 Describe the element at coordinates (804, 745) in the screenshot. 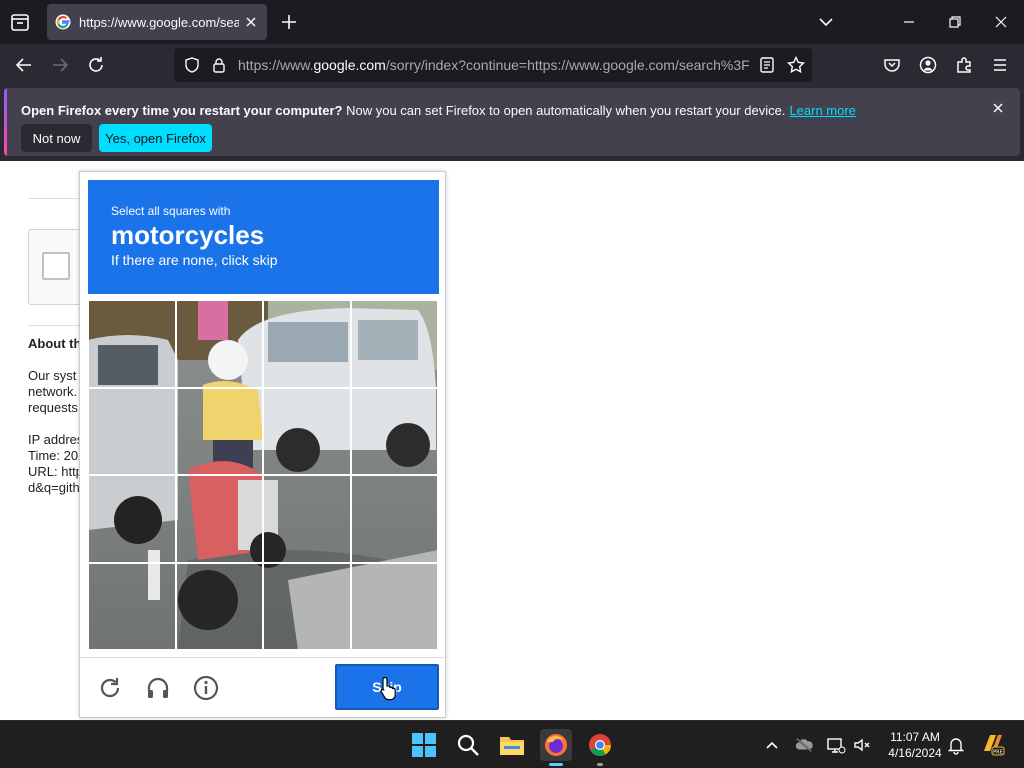

I see `cloud-offline-icon` at that location.